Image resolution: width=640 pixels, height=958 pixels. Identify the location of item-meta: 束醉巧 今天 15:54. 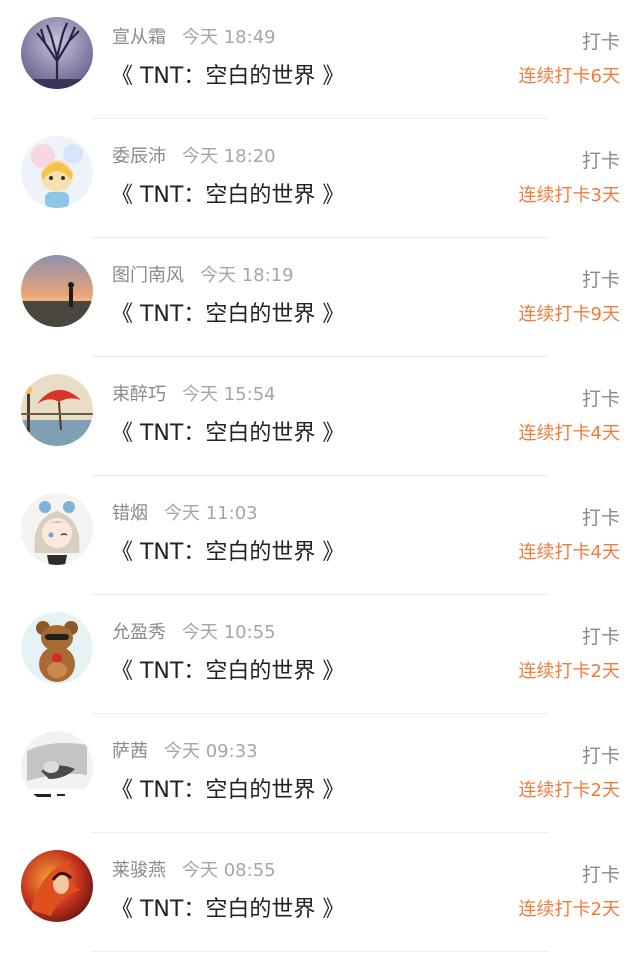
(194, 393).